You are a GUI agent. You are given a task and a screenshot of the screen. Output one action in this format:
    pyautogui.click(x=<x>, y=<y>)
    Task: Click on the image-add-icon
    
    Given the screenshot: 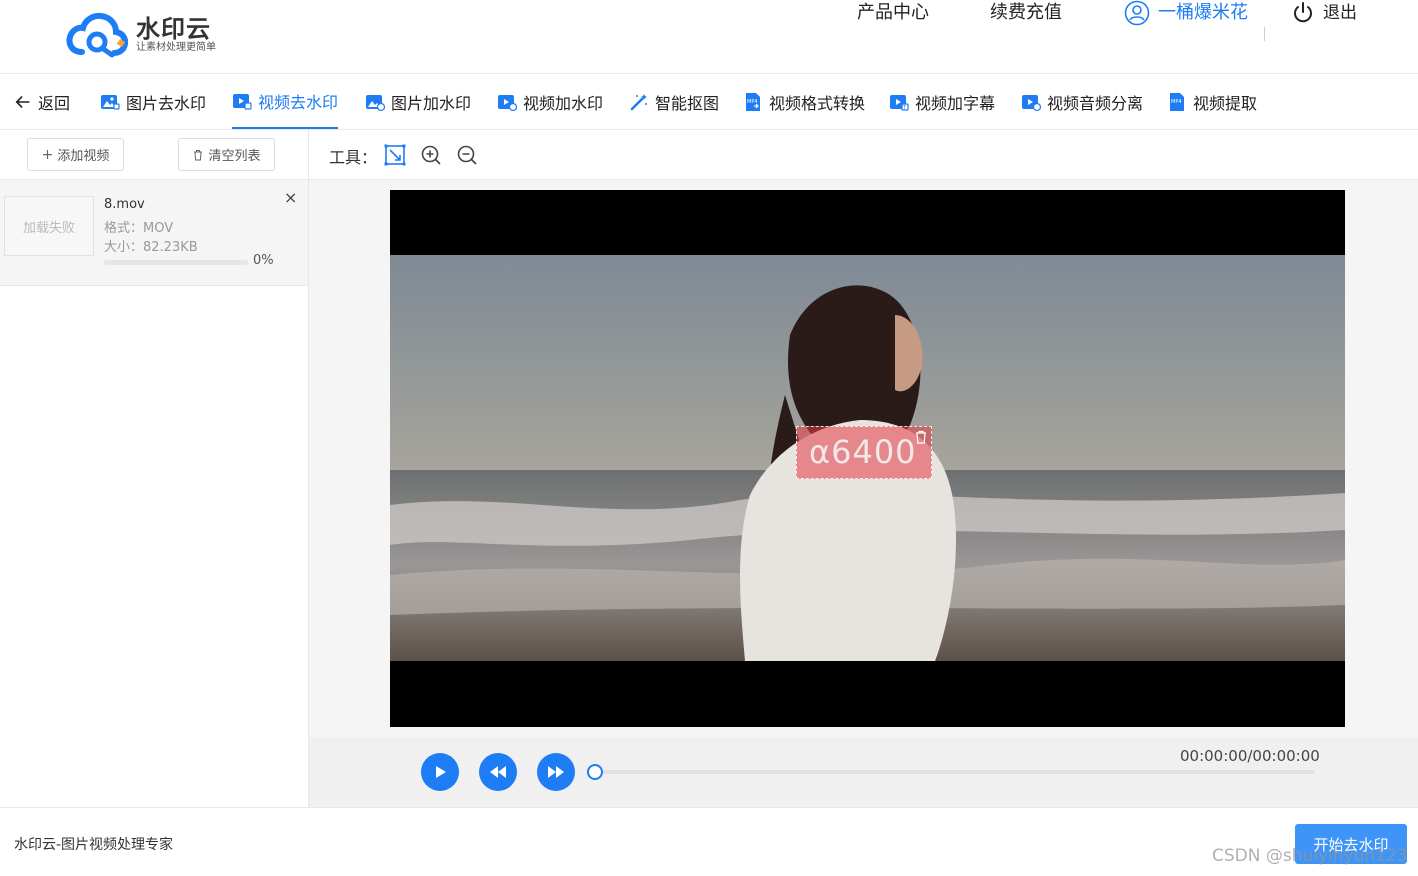 What is the action you would take?
    pyautogui.click(x=375, y=102)
    